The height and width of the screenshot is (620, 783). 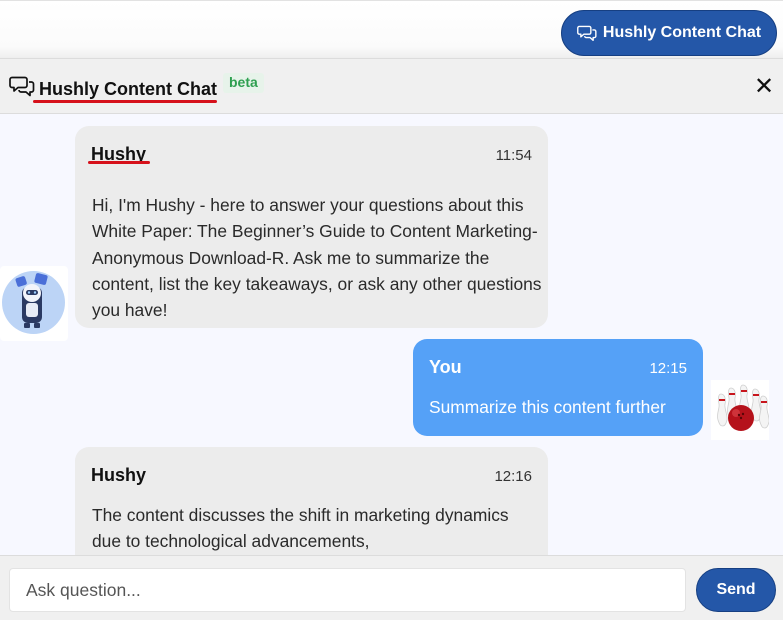 What do you see at coordinates (347, 590) in the screenshot?
I see `ask-question-input` at bounding box center [347, 590].